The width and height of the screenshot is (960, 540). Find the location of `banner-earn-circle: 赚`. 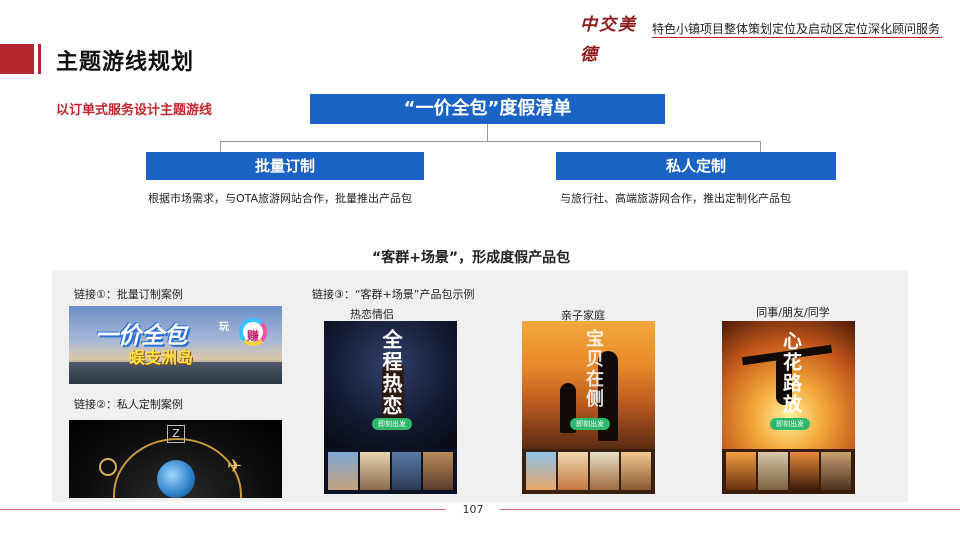

banner-earn-circle: 赚 is located at coordinates (253, 332).